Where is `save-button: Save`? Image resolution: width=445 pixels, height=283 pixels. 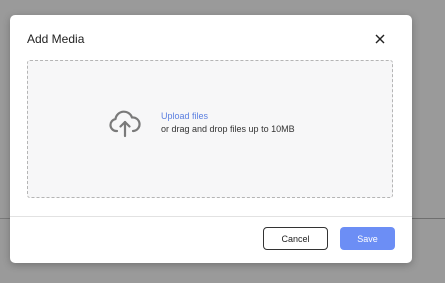 save-button: Save is located at coordinates (367, 238).